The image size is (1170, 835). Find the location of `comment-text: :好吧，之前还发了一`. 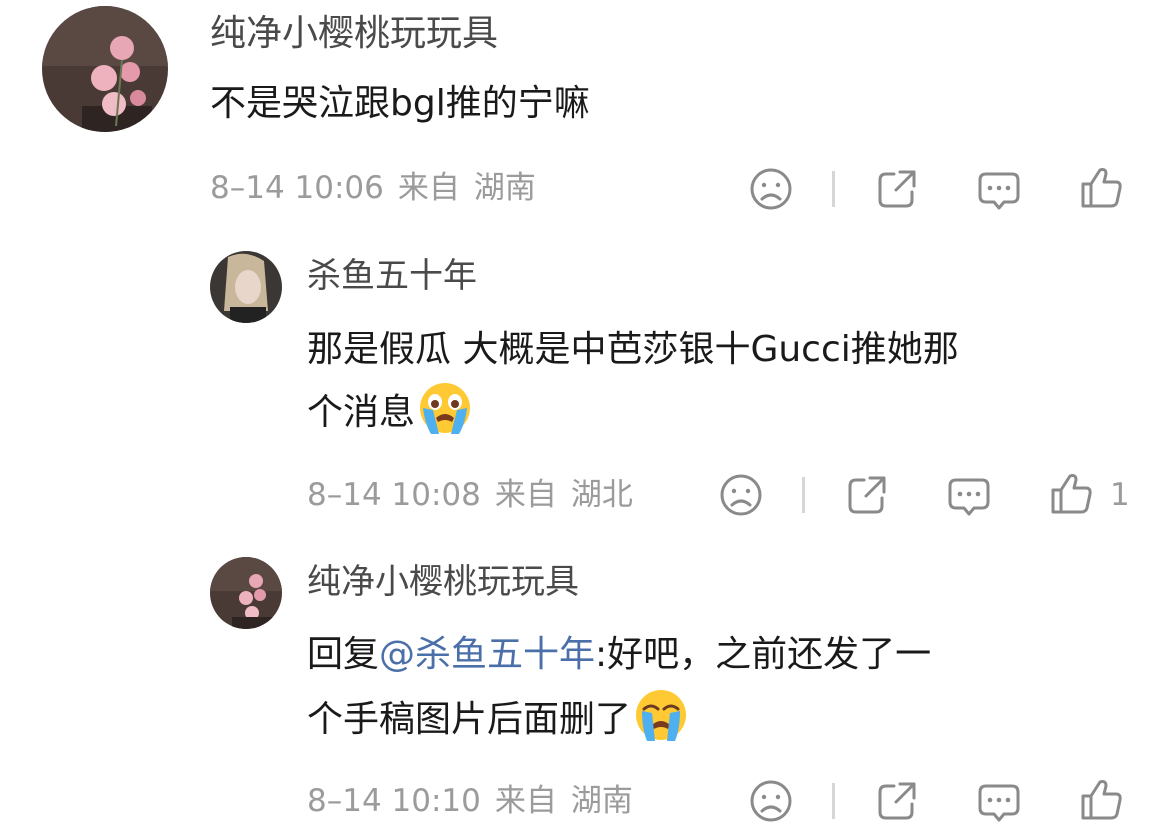

comment-text: :好吧，之前还发了一 is located at coordinates (763, 654).